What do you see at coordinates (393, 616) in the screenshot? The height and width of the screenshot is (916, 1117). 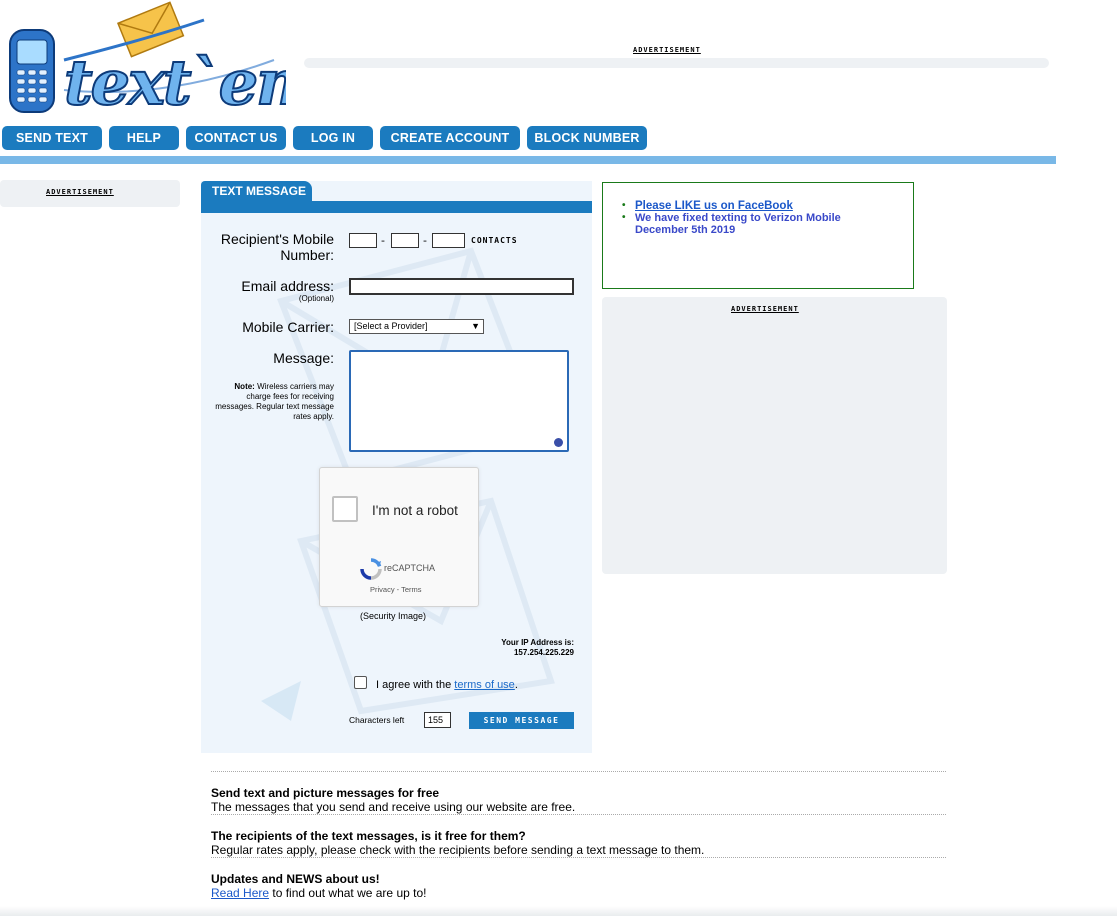 I see `security-image-label: (Security Image)` at bounding box center [393, 616].